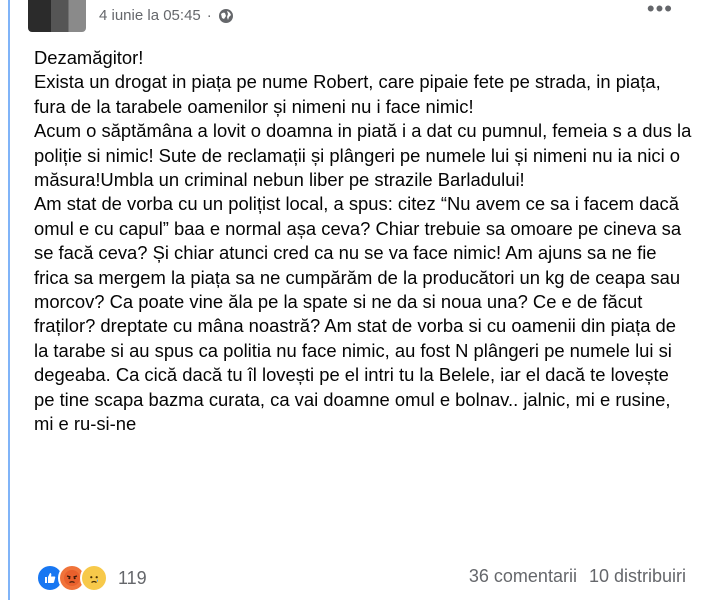 This screenshot has width=728, height=600. What do you see at coordinates (364, 580) in the screenshot?
I see `post-footer: 119 36 comentarii 10 distribuiri` at bounding box center [364, 580].